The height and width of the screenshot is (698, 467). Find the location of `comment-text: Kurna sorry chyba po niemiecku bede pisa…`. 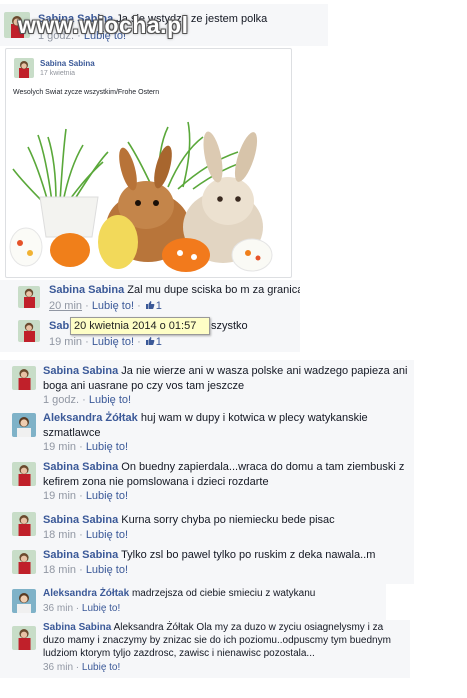

comment-text: Kurna sorry chyba po niemiecku bede pisa… is located at coordinates (228, 520).